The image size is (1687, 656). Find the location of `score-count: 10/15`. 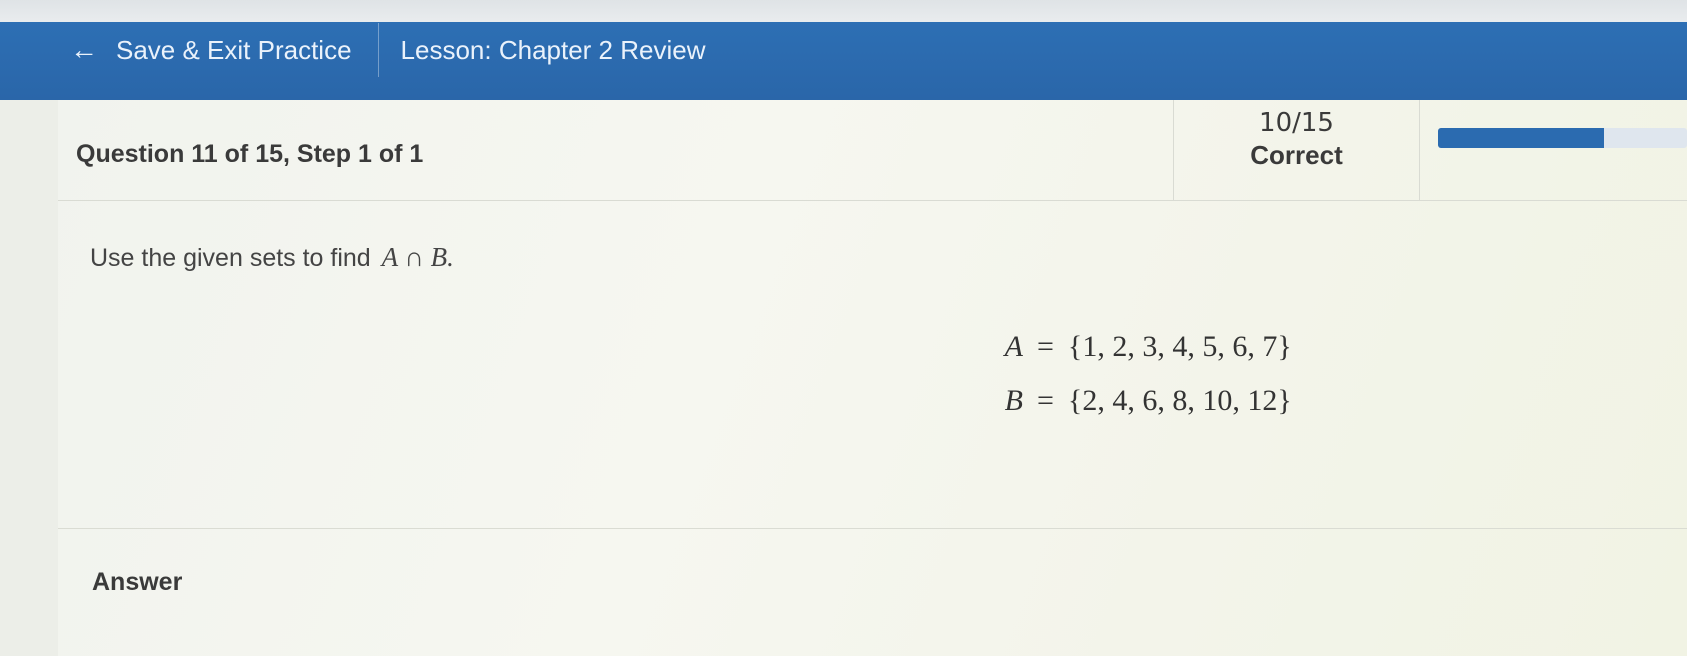

score-count: 10/15 is located at coordinates (1296, 123).